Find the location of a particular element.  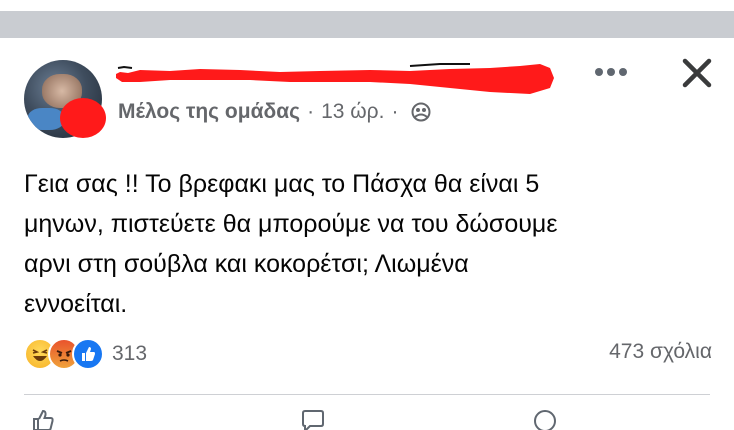

post-body-line: αρνι στη σούβλα και κοκορέτσι; Λιωμένα is located at coordinates (246, 264).